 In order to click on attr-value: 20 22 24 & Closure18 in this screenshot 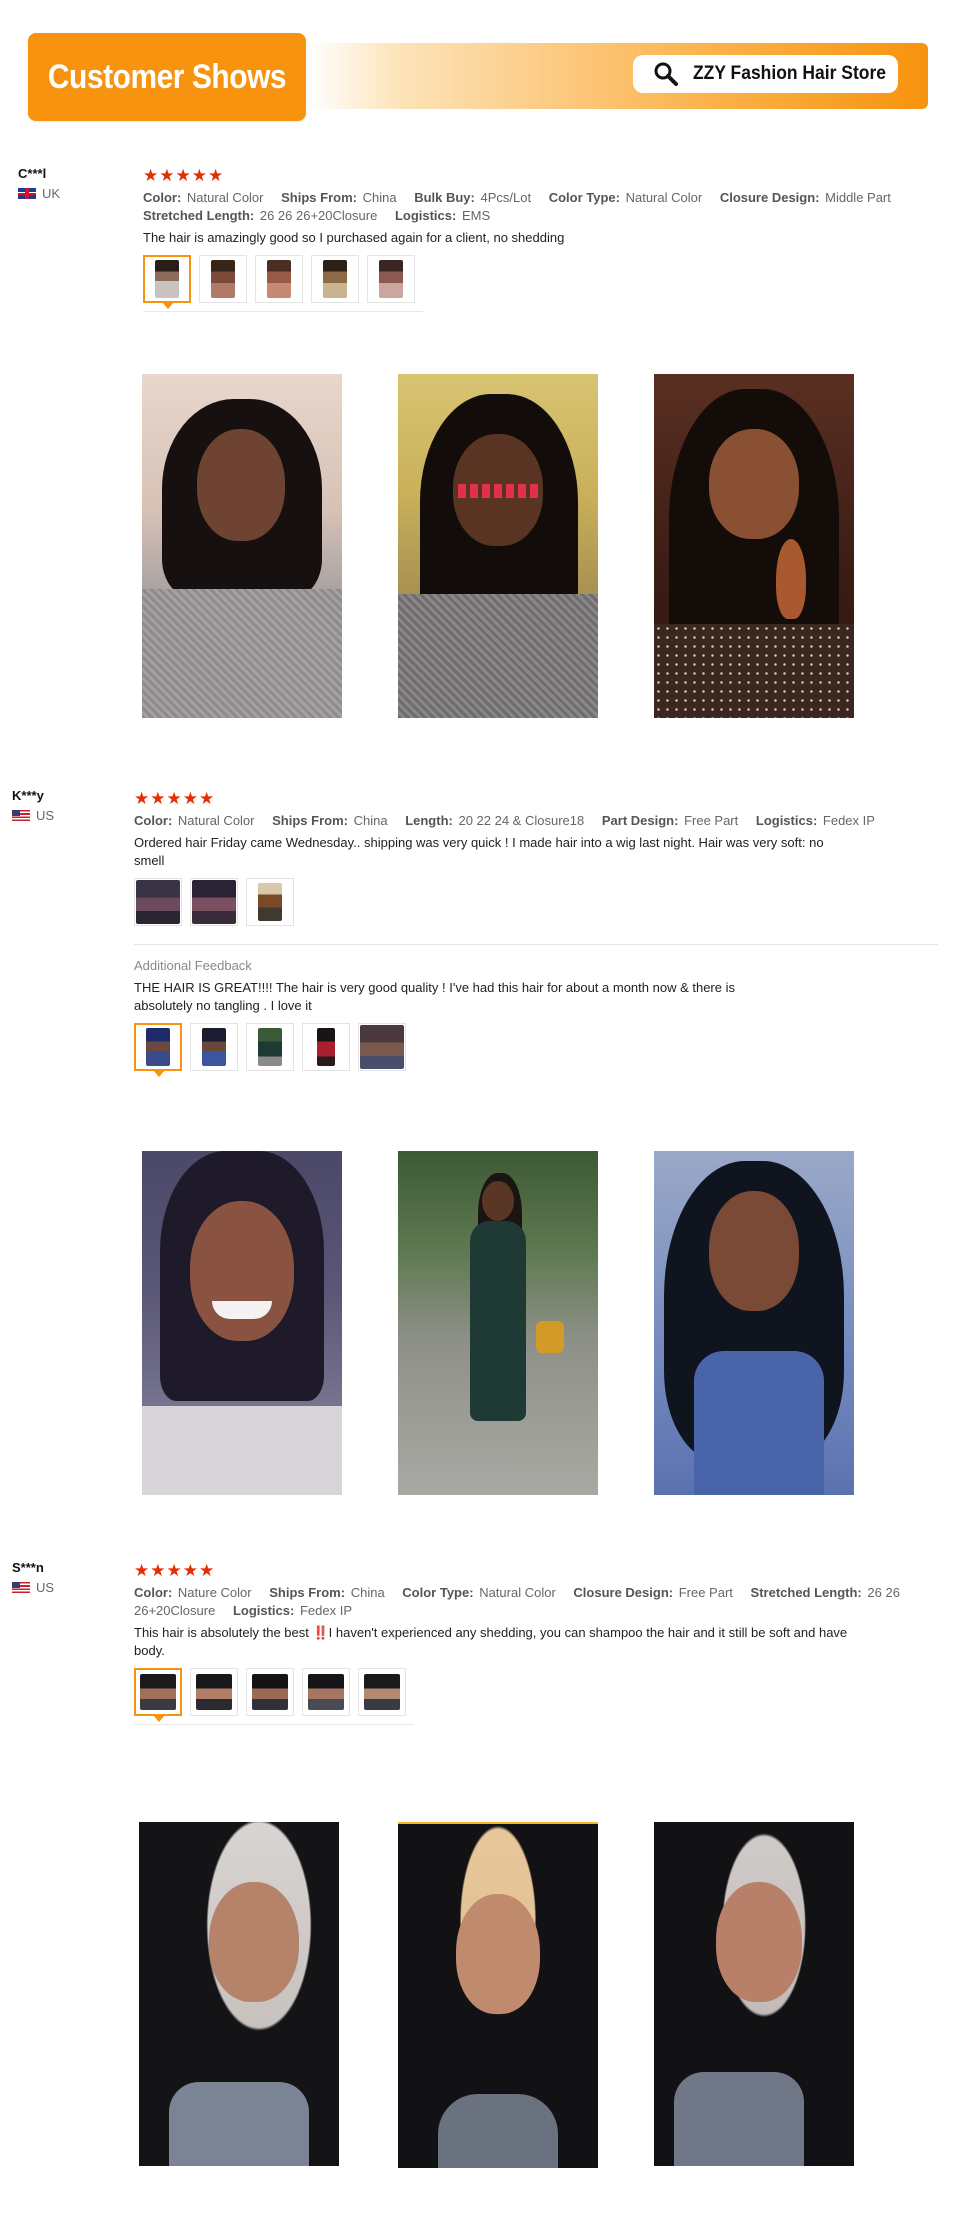, I will do `click(521, 820)`.